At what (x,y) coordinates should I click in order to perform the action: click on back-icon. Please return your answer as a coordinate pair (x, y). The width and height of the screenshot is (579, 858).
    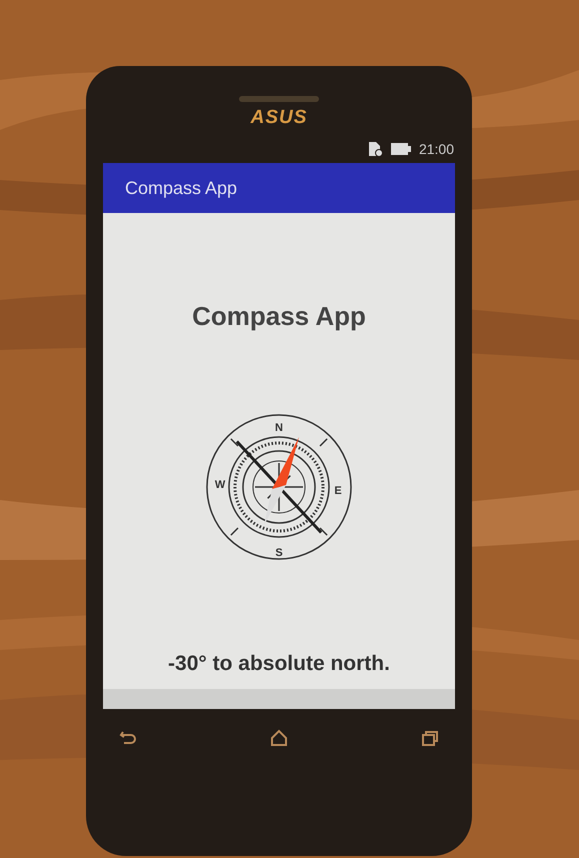
    Looking at the image, I should click on (128, 738).